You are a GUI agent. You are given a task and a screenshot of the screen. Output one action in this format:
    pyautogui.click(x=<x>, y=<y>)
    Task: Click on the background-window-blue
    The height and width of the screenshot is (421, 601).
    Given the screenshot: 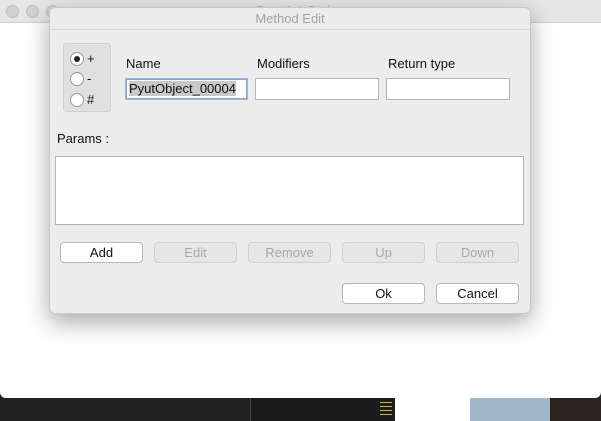 What is the action you would take?
    pyautogui.click(x=510, y=409)
    